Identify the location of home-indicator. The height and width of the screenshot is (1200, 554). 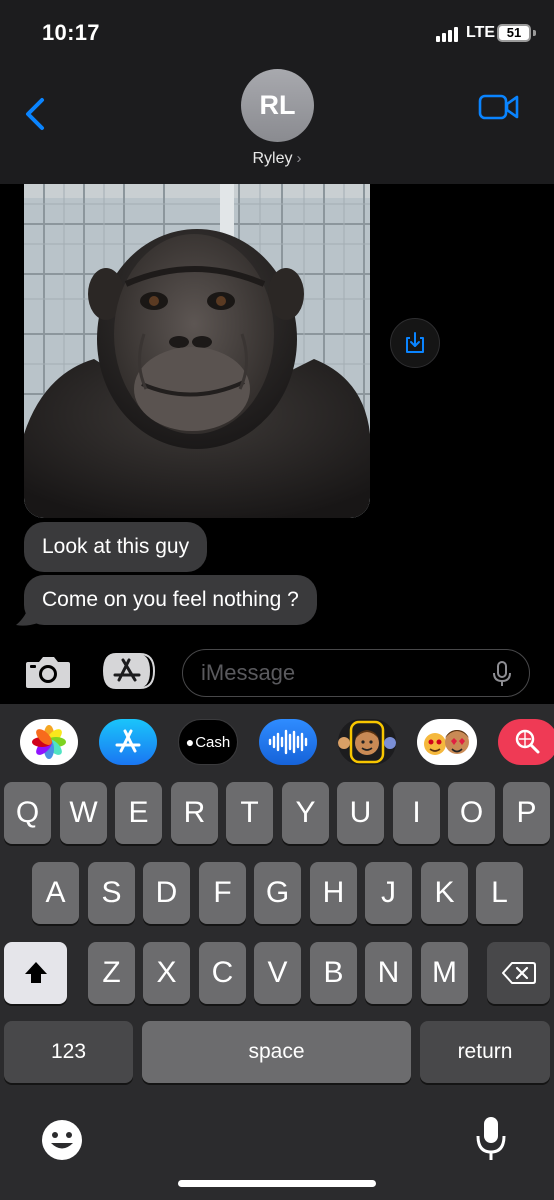
(277, 1183).